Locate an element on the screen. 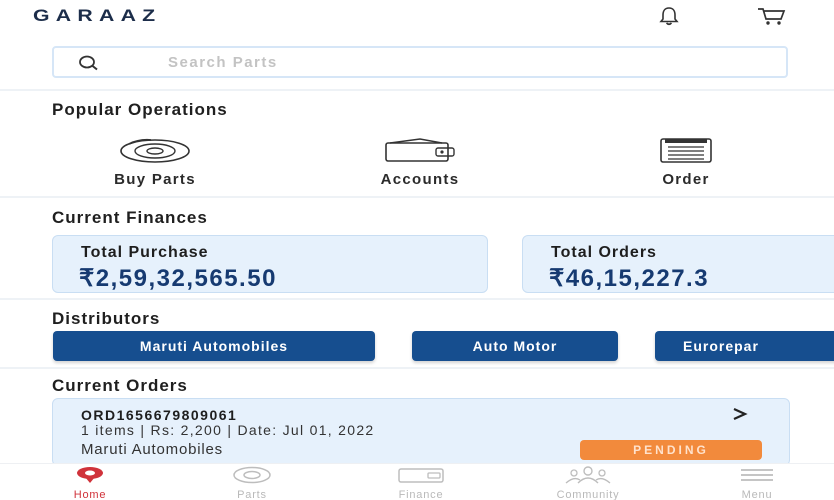  menu-icon is located at coordinates (757, 475).